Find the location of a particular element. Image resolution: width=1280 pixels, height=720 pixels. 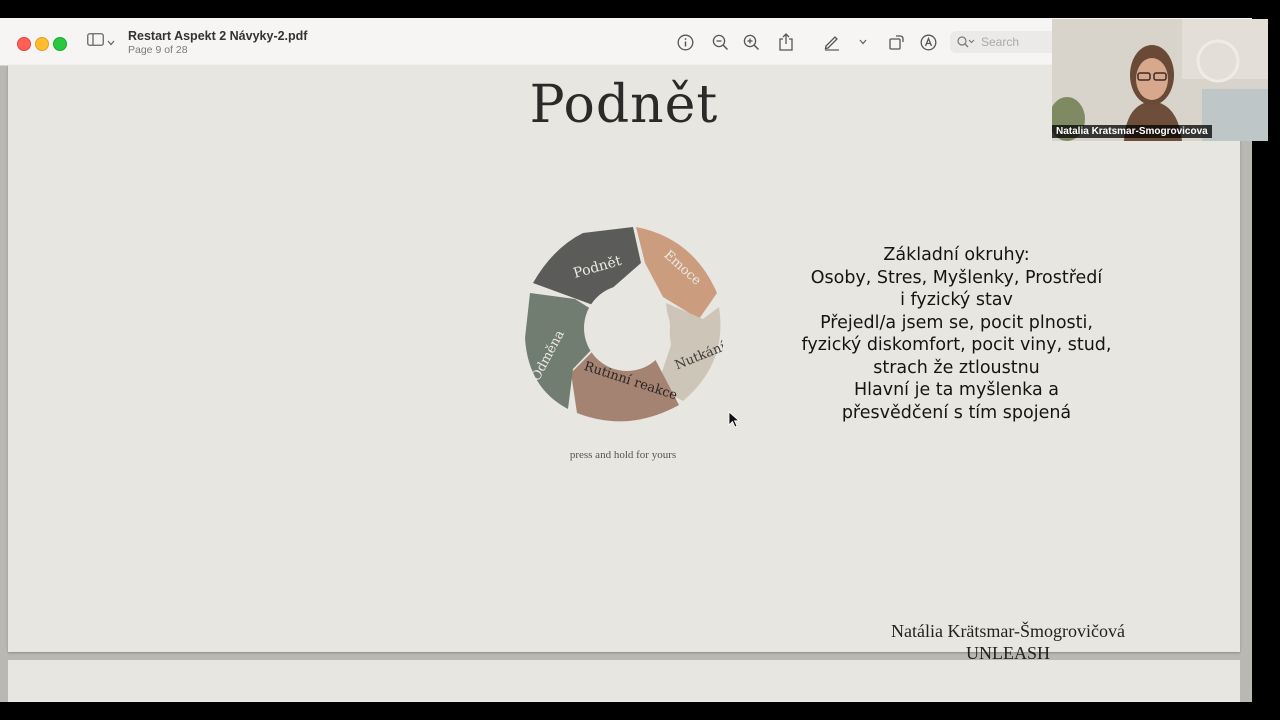

body-line: i fyzický stav is located at coordinates (956, 300).